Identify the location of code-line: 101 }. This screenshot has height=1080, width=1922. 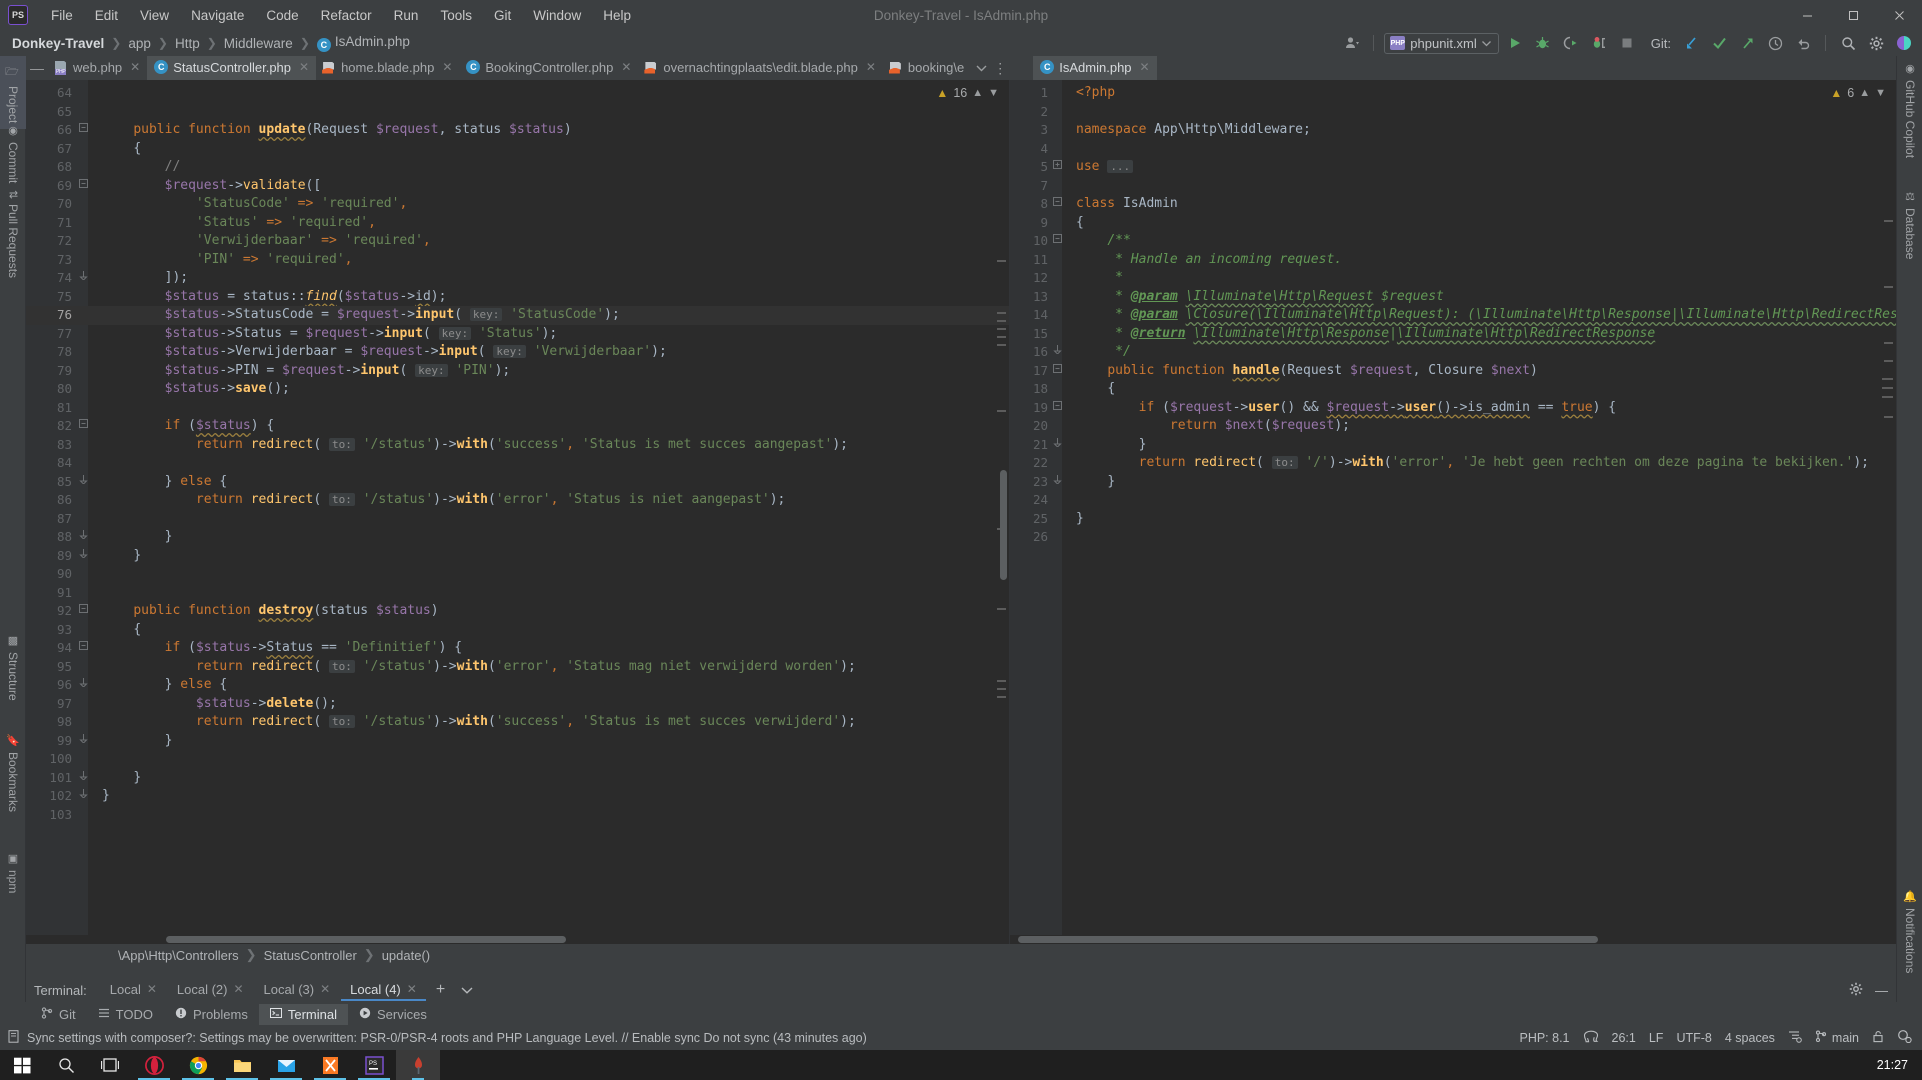
(517, 778).